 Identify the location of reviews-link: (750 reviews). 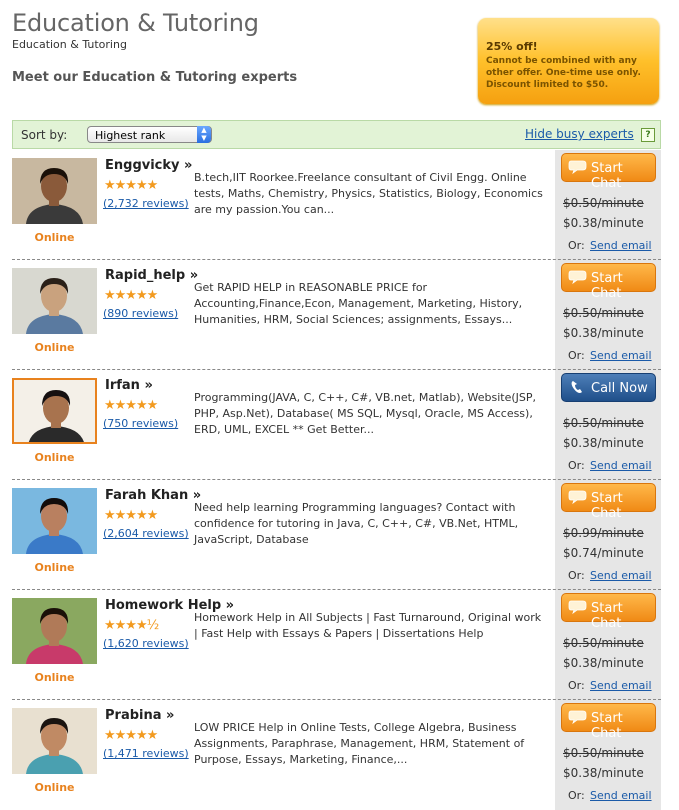
(140, 423).